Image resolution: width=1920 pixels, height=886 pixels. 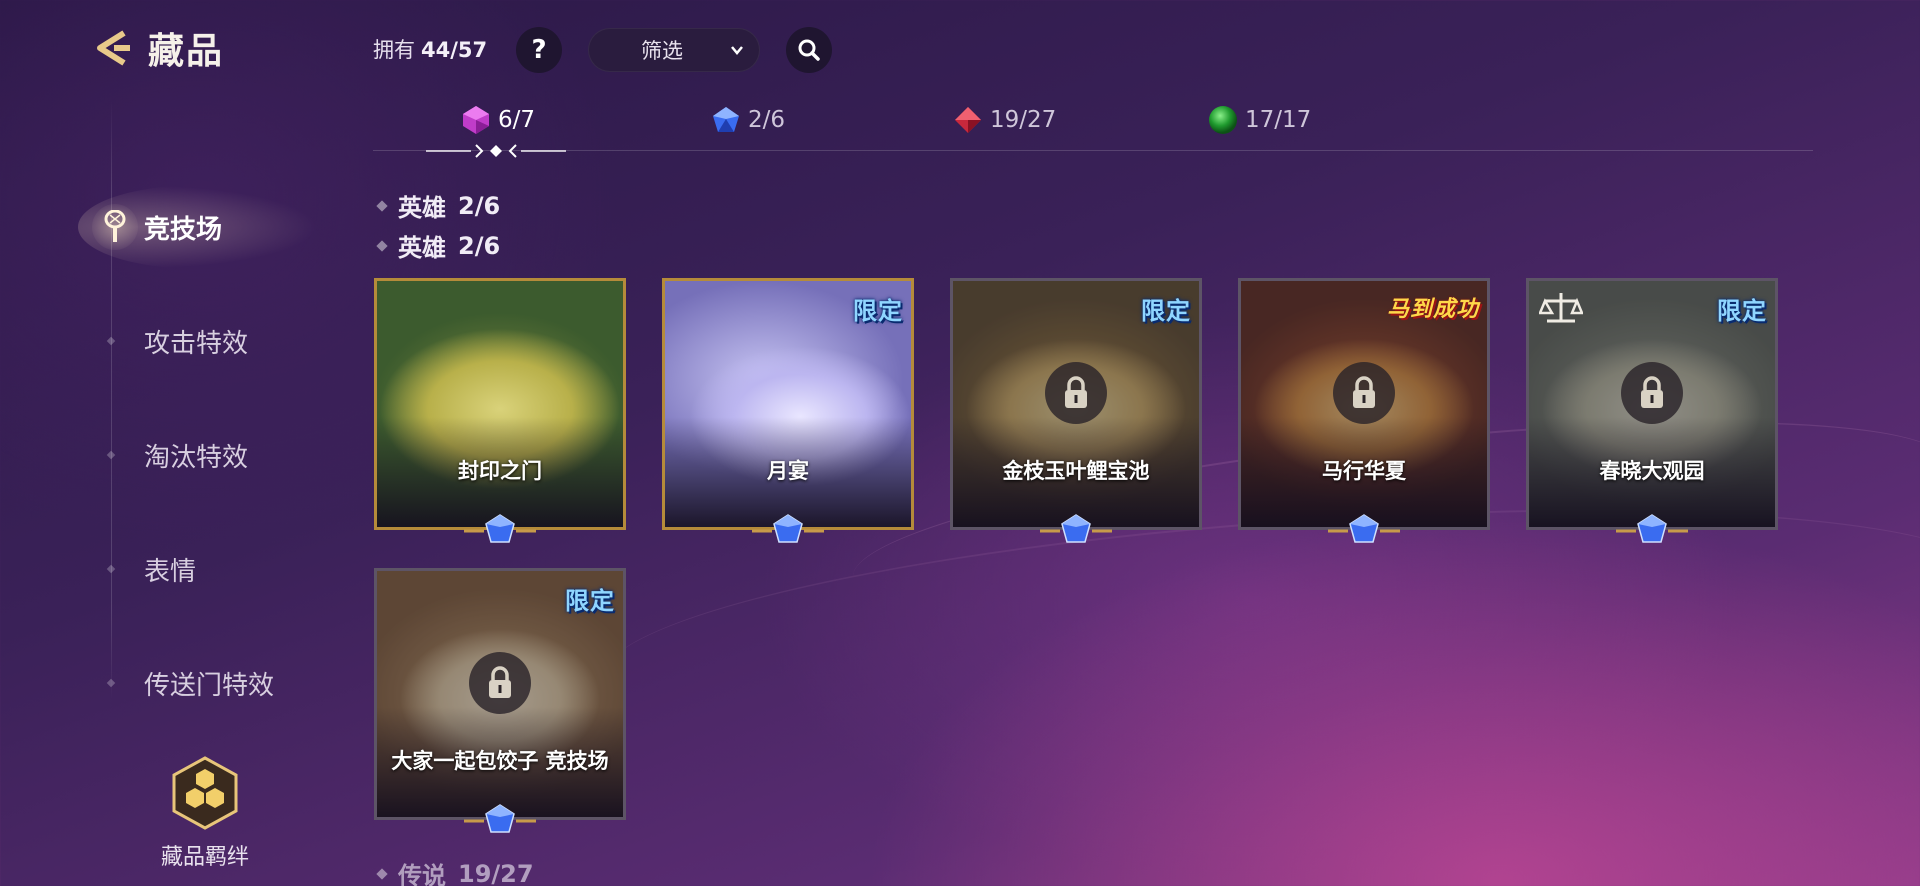 I want to click on search-icon, so click(x=809, y=50).